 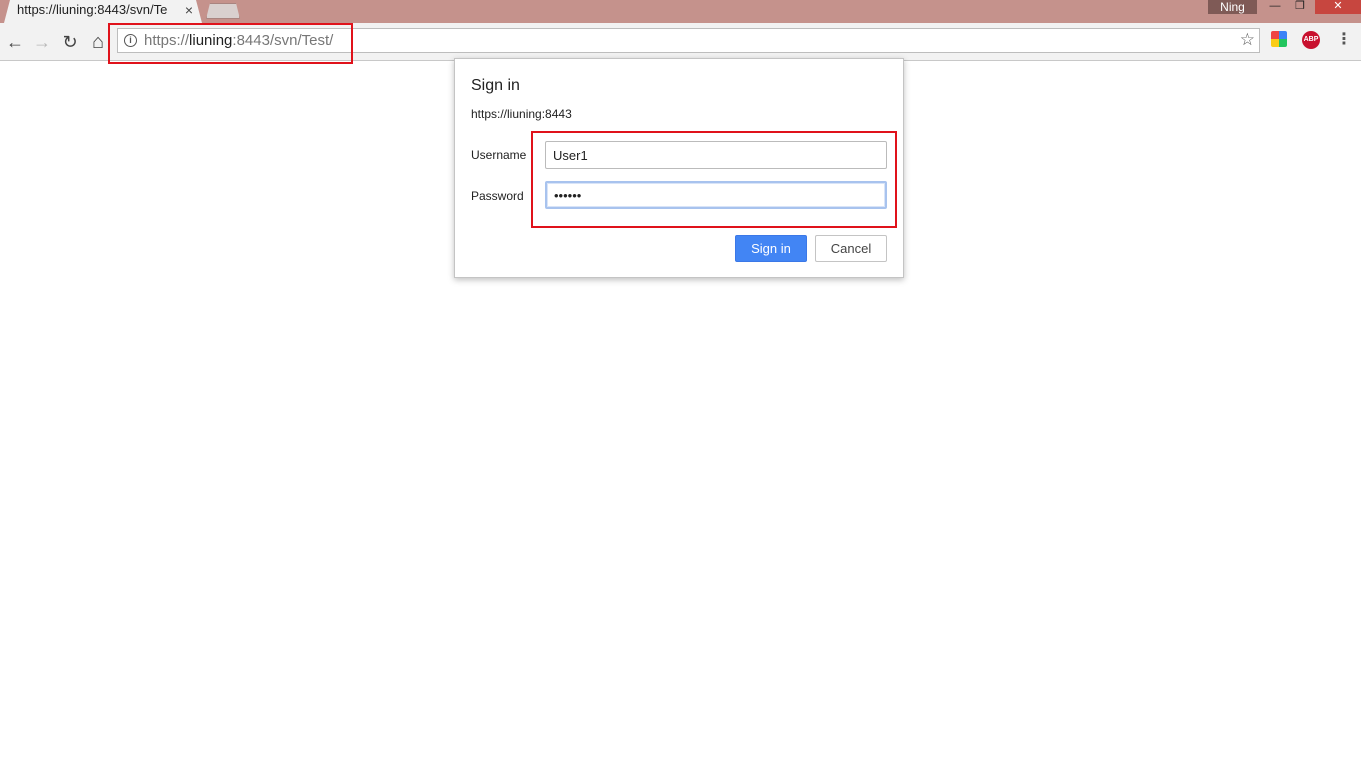 What do you see at coordinates (1275, 7) in the screenshot?
I see `minimize-icon: —` at bounding box center [1275, 7].